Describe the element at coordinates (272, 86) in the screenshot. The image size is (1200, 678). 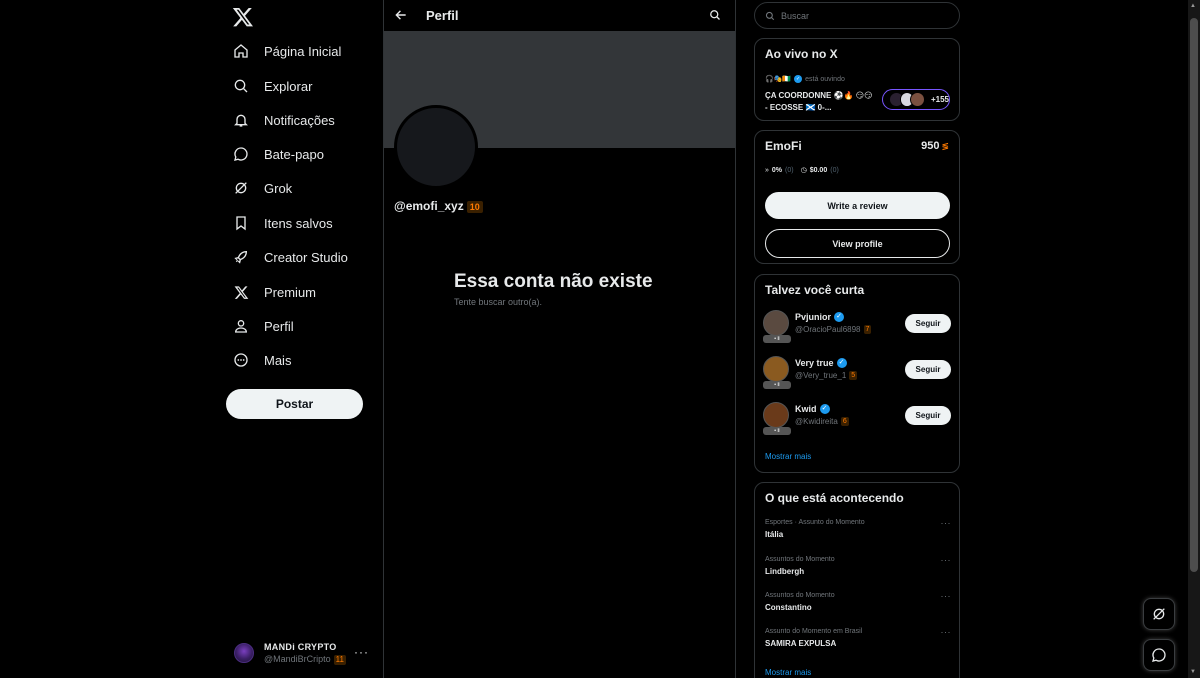
I see `nav-item-explore: Explorar` at that location.